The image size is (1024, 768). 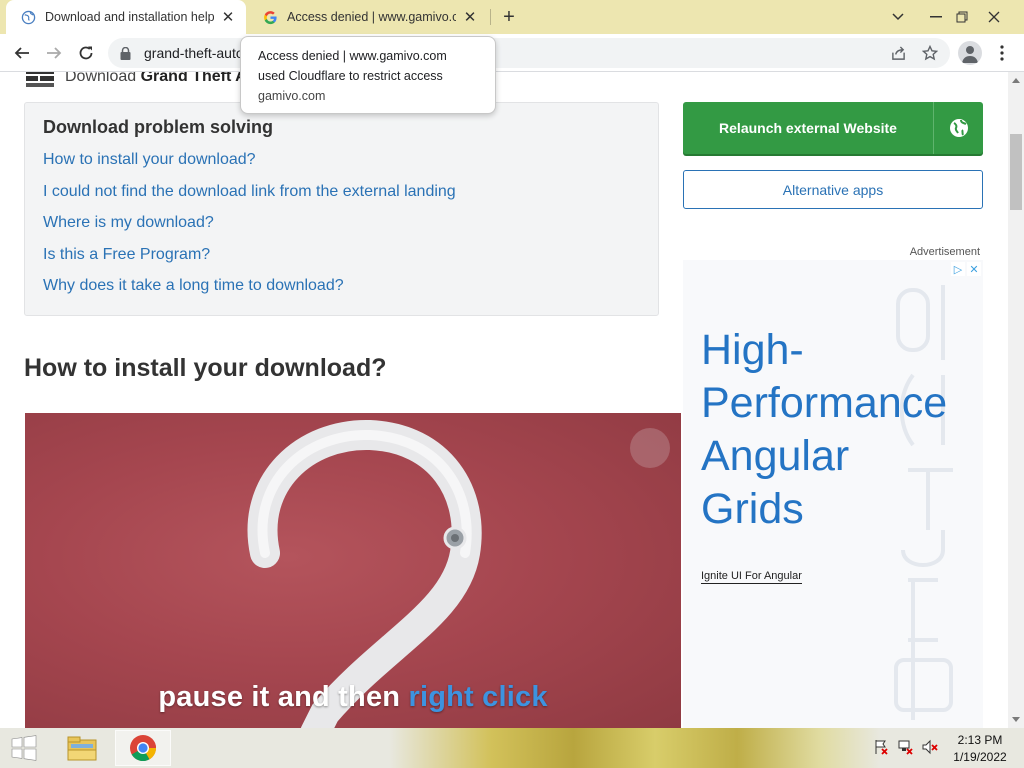 What do you see at coordinates (752, 350) in the screenshot?
I see `ad-headline-line: High-` at bounding box center [752, 350].